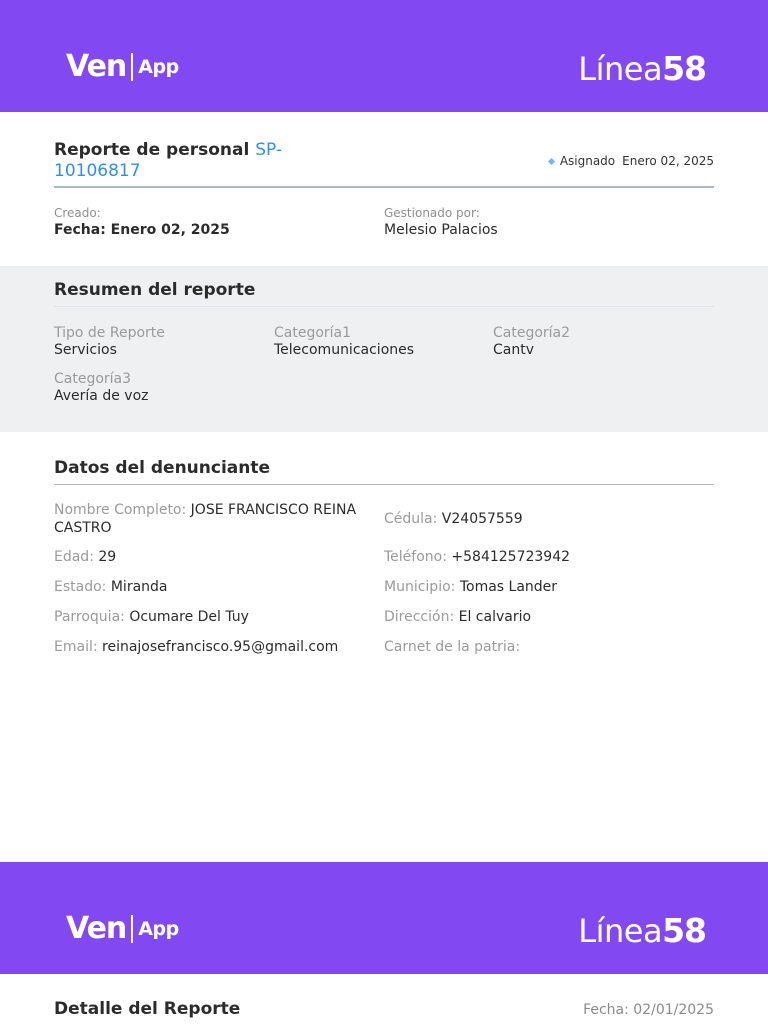  What do you see at coordinates (432, 213) in the screenshot?
I see `managed-label: Gestionado por:` at bounding box center [432, 213].